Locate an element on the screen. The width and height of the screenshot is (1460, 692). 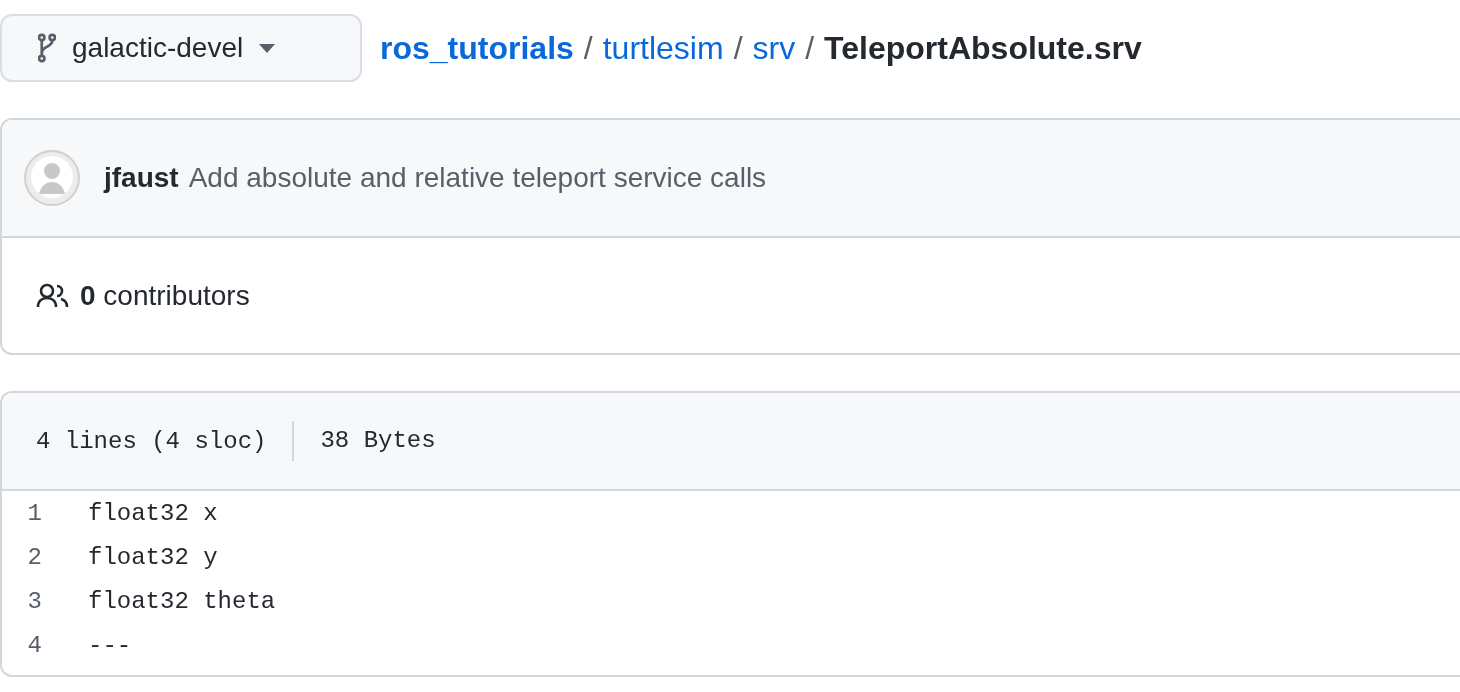
line-number: 2 is located at coordinates (34, 557).